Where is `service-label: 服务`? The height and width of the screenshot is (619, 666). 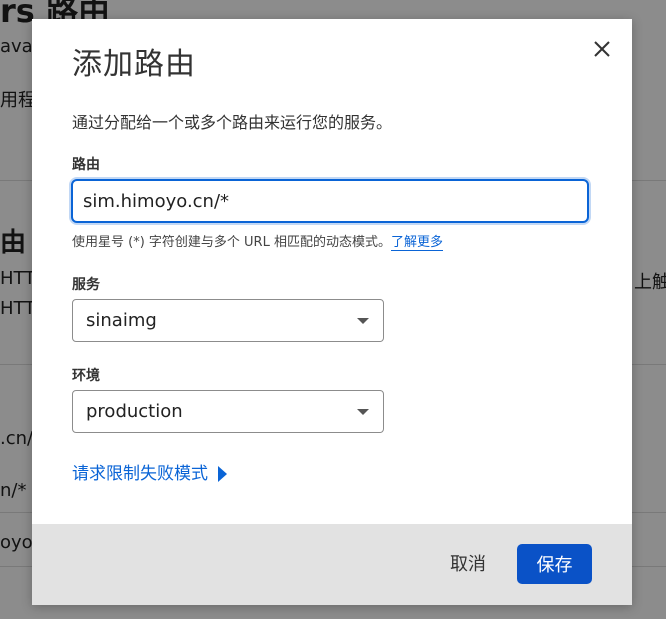 service-label: 服务 is located at coordinates (86, 285).